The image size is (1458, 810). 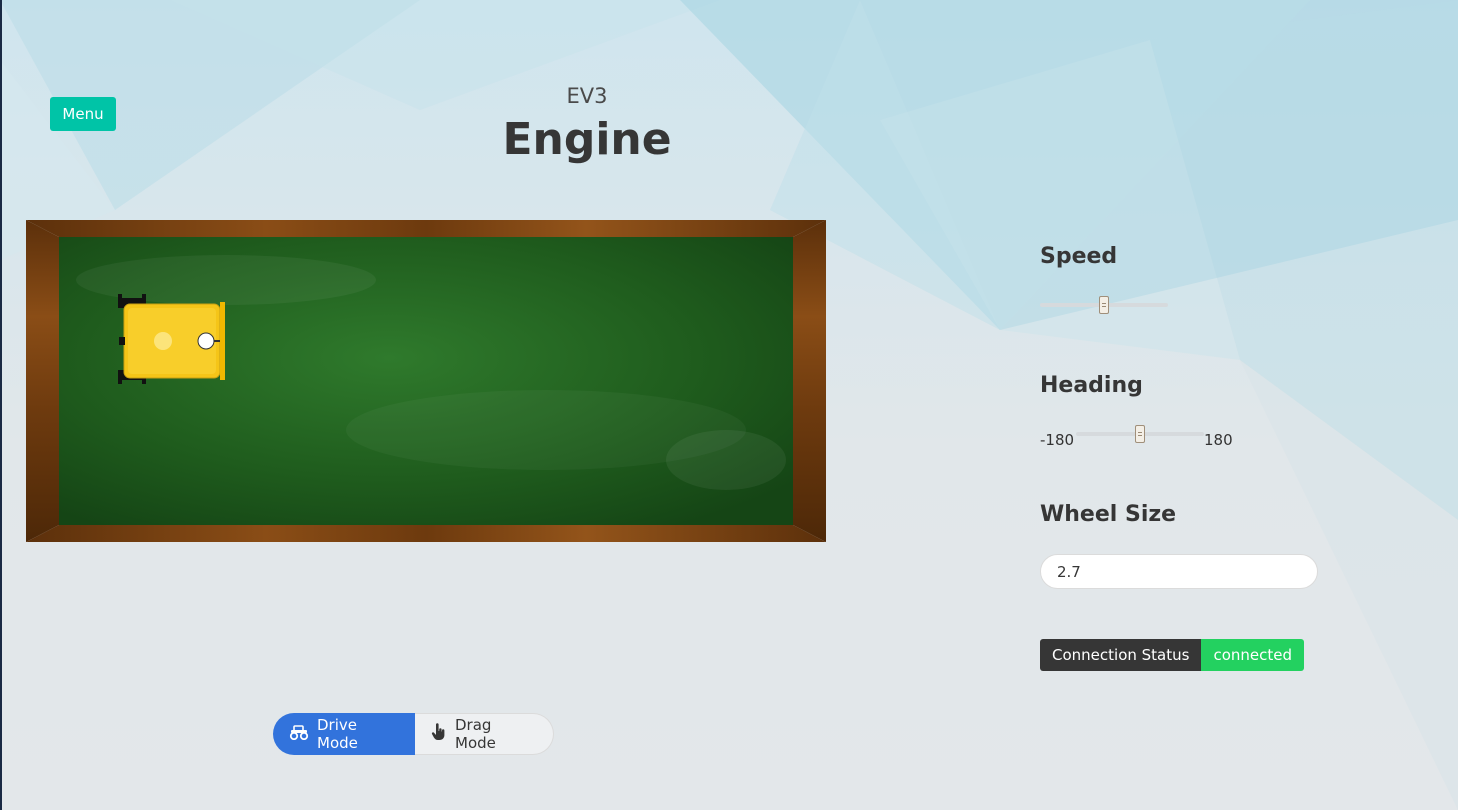 What do you see at coordinates (587, 96) in the screenshot?
I see `page-subtitle: EV3` at bounding box center [587, 96].